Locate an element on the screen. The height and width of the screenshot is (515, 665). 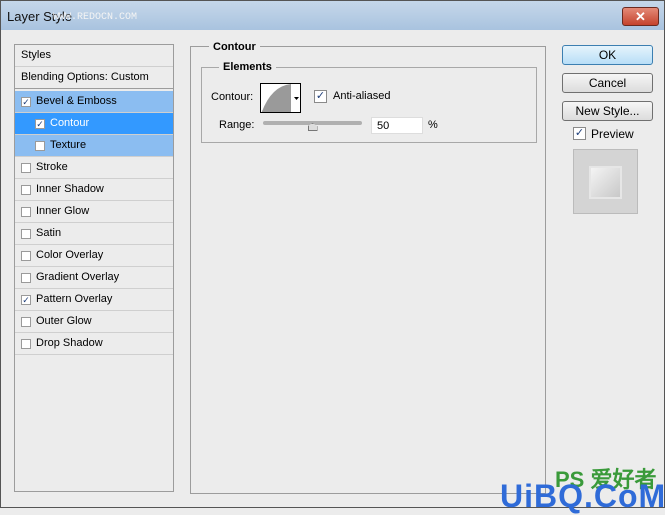
style-item-label: Gradient Overlay is located at coordinates (78, 277).